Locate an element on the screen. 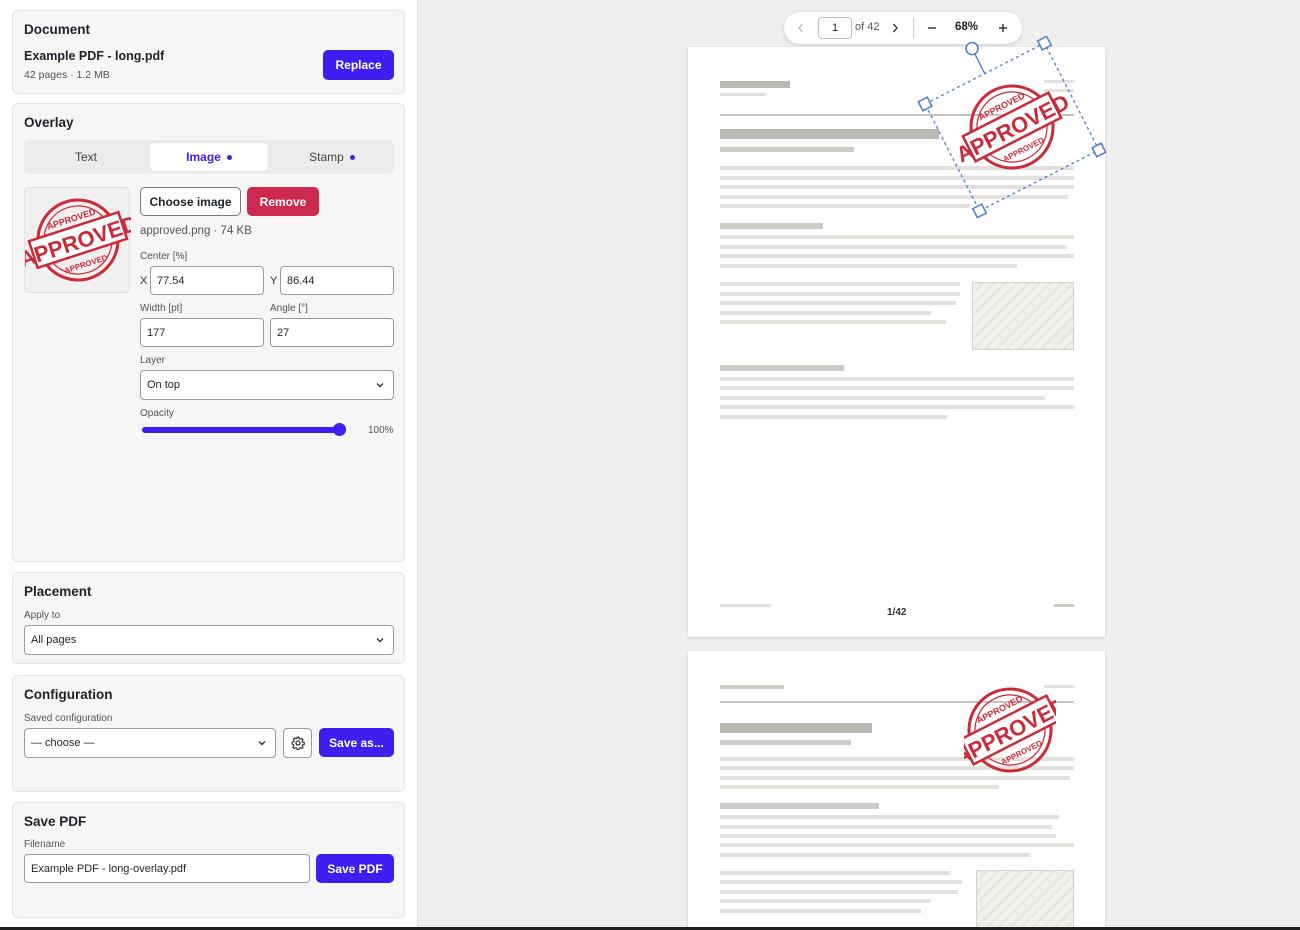 This screenshot has height=930, width=1300. tab-image-indicator is located at coordinates (229, 157).